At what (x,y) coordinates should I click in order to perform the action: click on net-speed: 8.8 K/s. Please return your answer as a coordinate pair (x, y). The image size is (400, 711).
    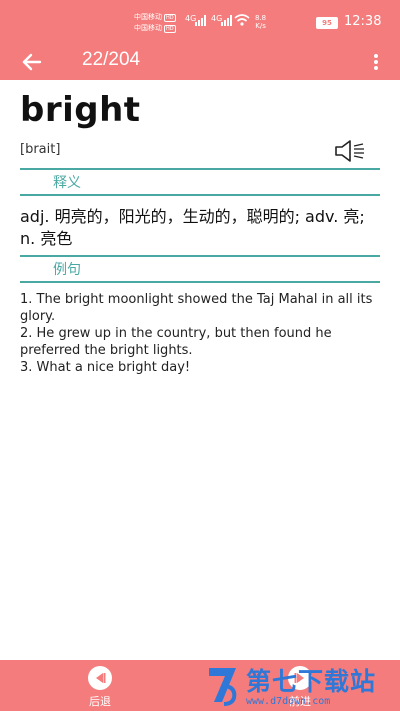
    Looking at the image, I should click on (260, 22).